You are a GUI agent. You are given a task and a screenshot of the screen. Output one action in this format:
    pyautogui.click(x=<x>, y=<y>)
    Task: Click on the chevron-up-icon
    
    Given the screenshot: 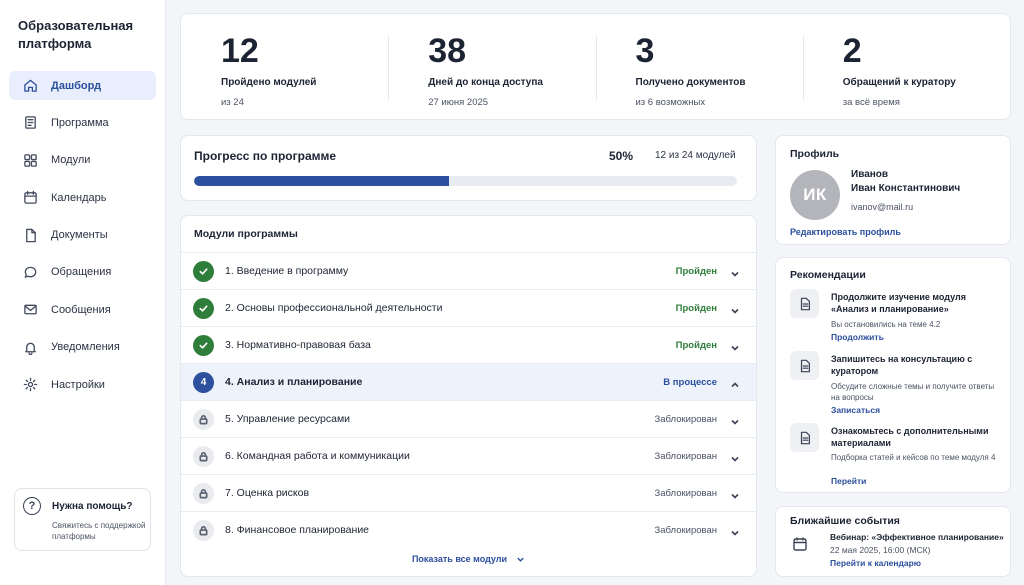 What is the action you would take?
    pyautogui.click(x=735, y=382)
    